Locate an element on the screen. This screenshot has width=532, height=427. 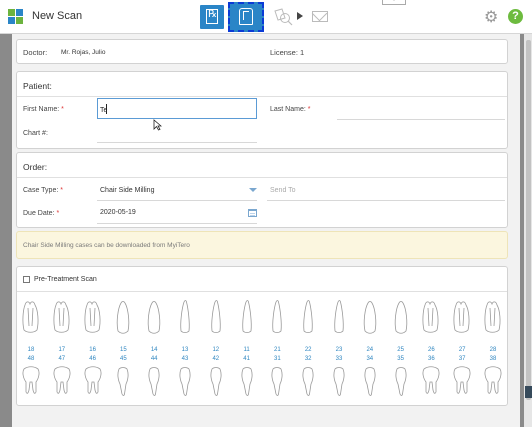
chart-number-input is located at coordinates (177, 142).